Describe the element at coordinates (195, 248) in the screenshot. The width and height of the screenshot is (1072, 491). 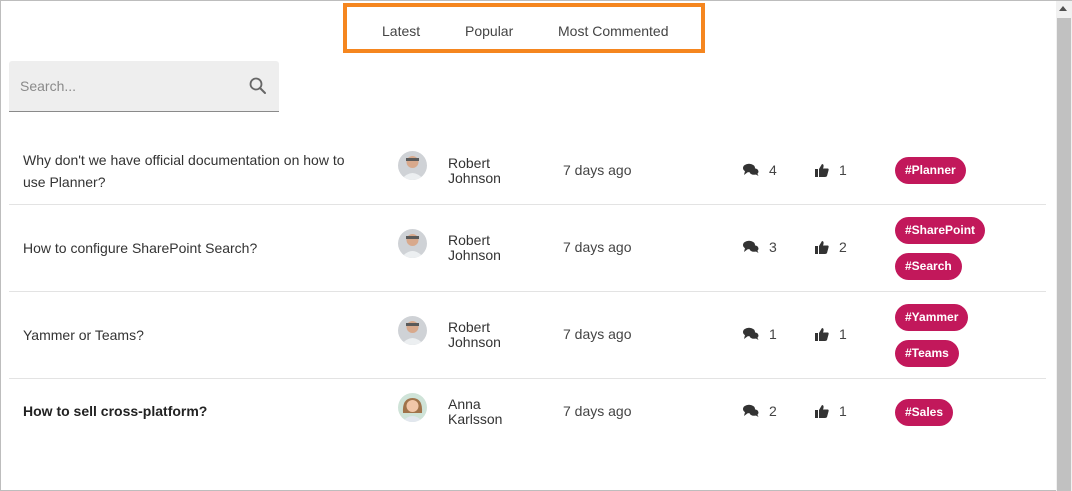
I see `post-title: How to configure SharePoint Search?` at that location.